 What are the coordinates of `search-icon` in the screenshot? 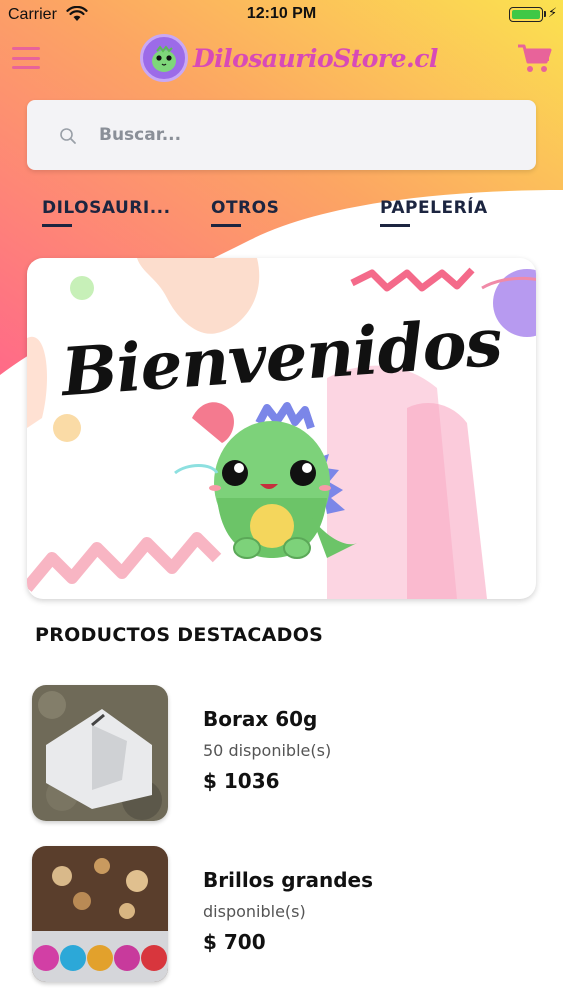 It's located at (68, 136).